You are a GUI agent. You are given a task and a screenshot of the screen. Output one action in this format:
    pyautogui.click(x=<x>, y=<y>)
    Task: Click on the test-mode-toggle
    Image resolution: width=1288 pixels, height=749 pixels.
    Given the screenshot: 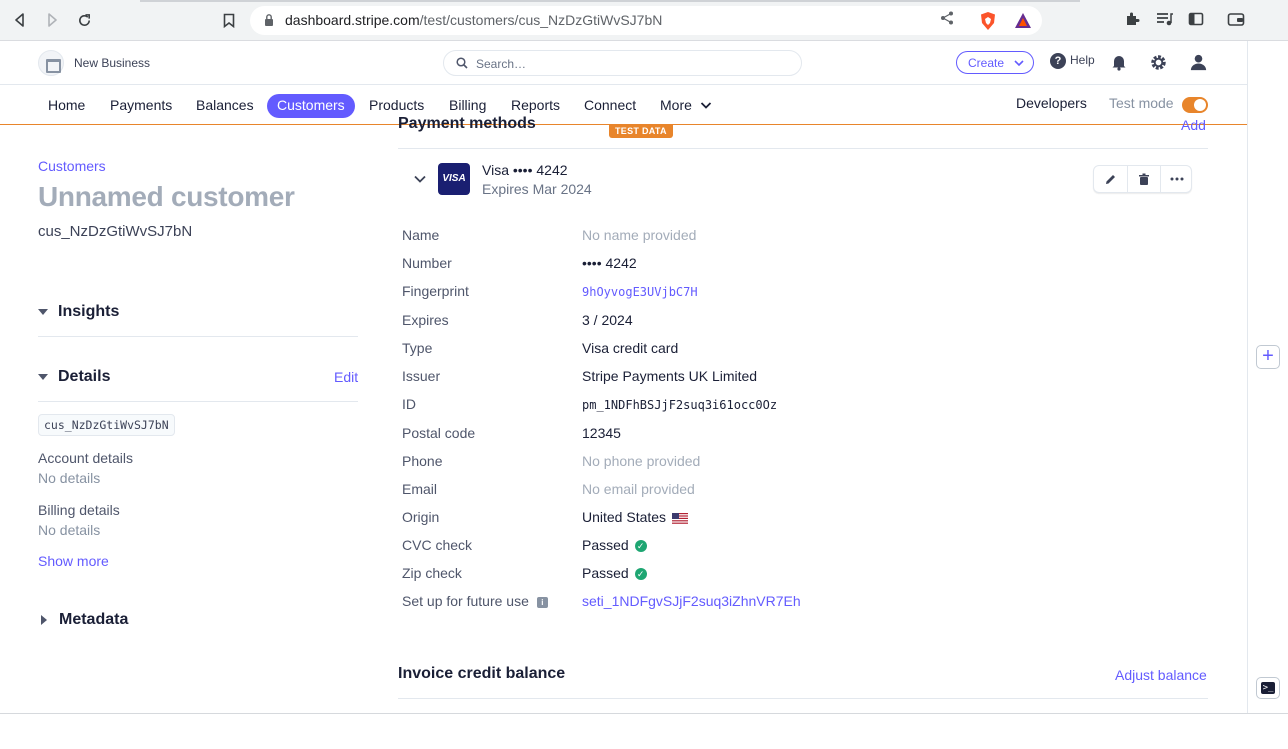 What is the action you would take?
    pyautogui.click(x=1195, y=105)
    